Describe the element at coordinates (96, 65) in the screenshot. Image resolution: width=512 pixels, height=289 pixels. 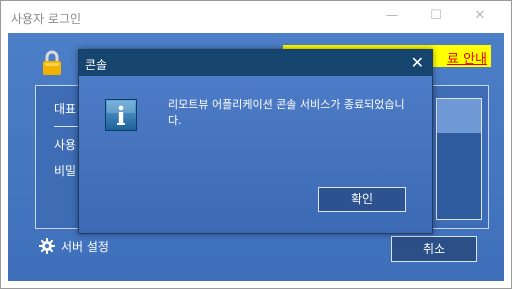
I see `dialog-title: 콘솔` at that location.